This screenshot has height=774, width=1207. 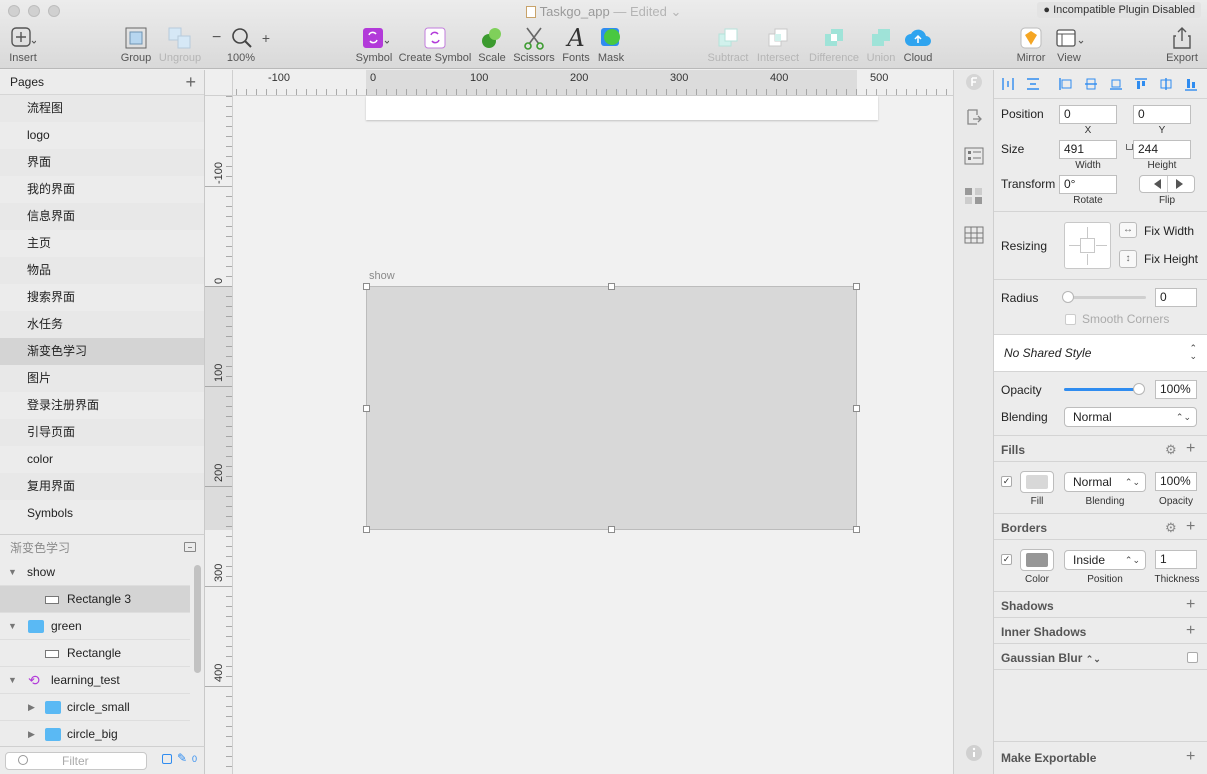 What do you see at coordinates (102, 351) in the screenshot?
I see `page-item: 渐变色学习` at bounding box center [102, 351].